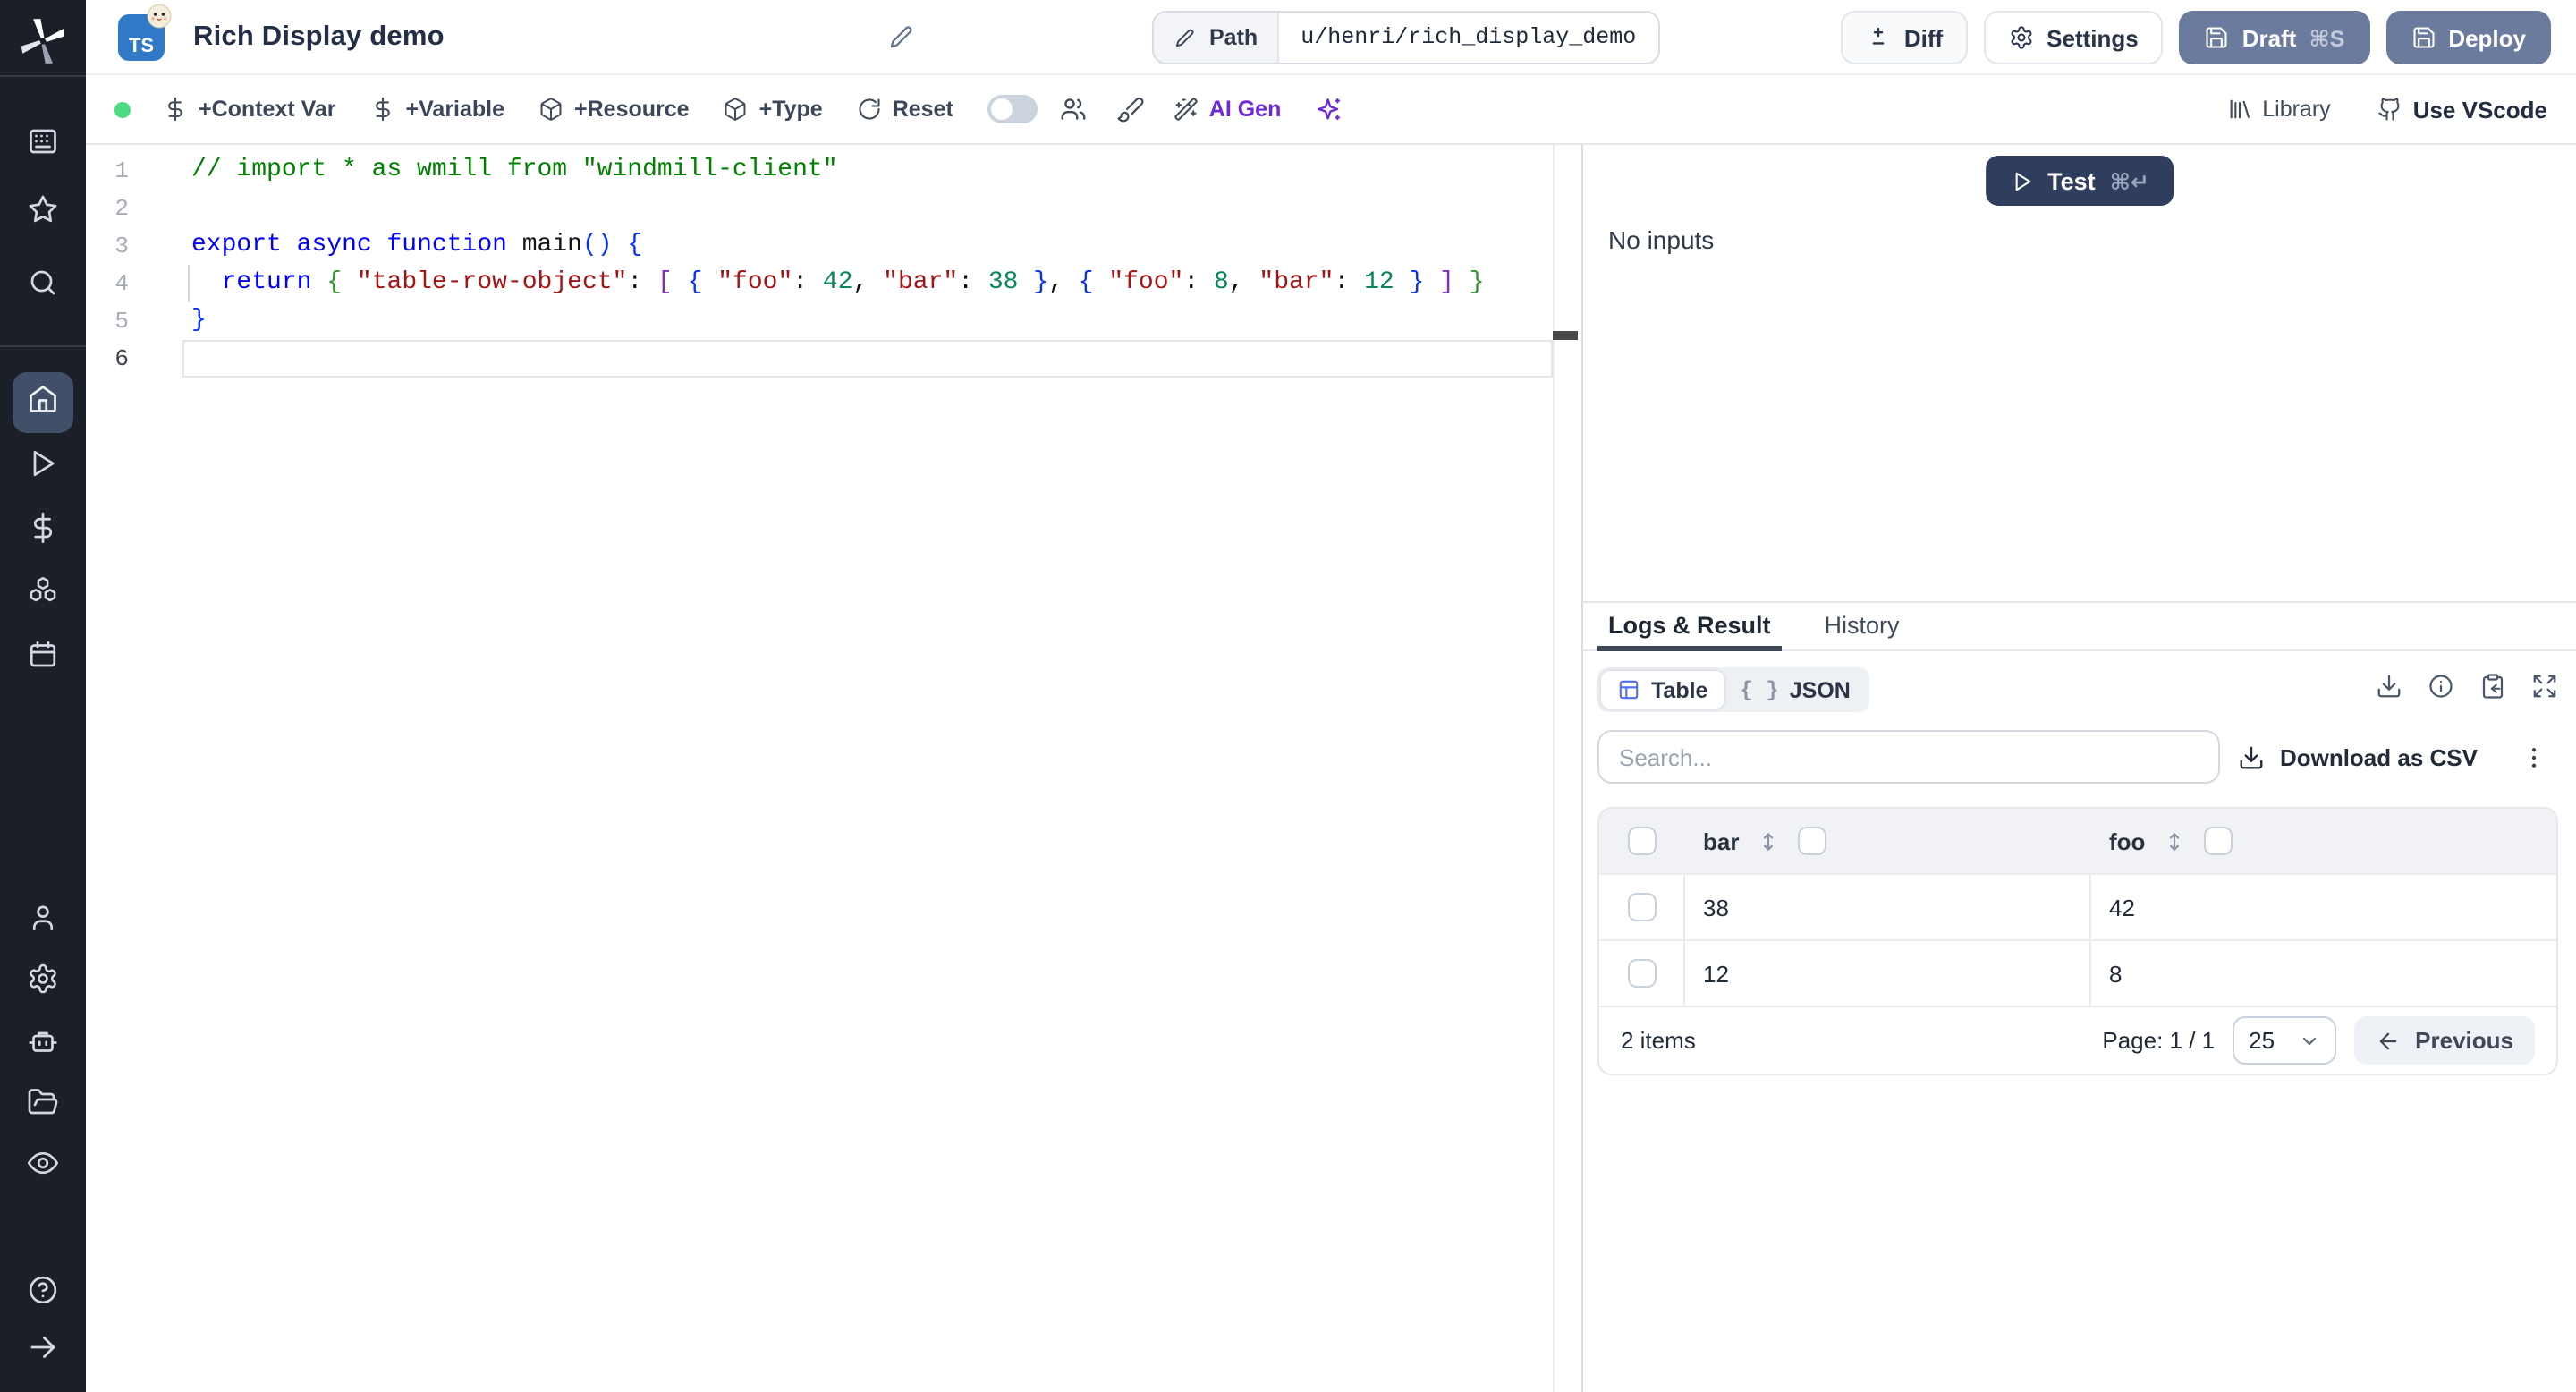 The width and height of the screenshot is (2576, 1392). I want to click on result-view-toggle: Table { } JSON, so click(1733, 689).